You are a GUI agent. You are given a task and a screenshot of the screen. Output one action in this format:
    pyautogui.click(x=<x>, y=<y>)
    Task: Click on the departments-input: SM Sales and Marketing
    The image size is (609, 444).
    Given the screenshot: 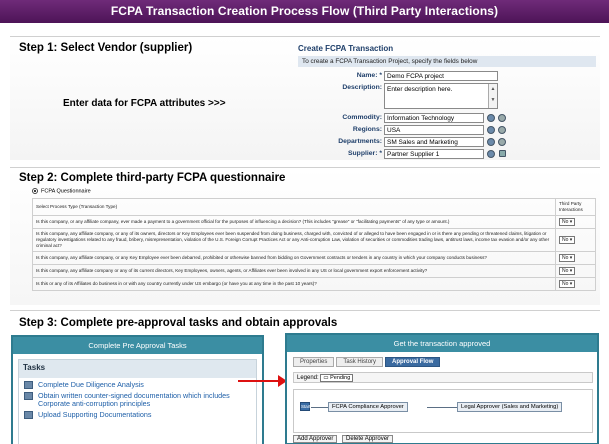 What is the action you would take?
    pyautogui.click(x=434, y=142)
    